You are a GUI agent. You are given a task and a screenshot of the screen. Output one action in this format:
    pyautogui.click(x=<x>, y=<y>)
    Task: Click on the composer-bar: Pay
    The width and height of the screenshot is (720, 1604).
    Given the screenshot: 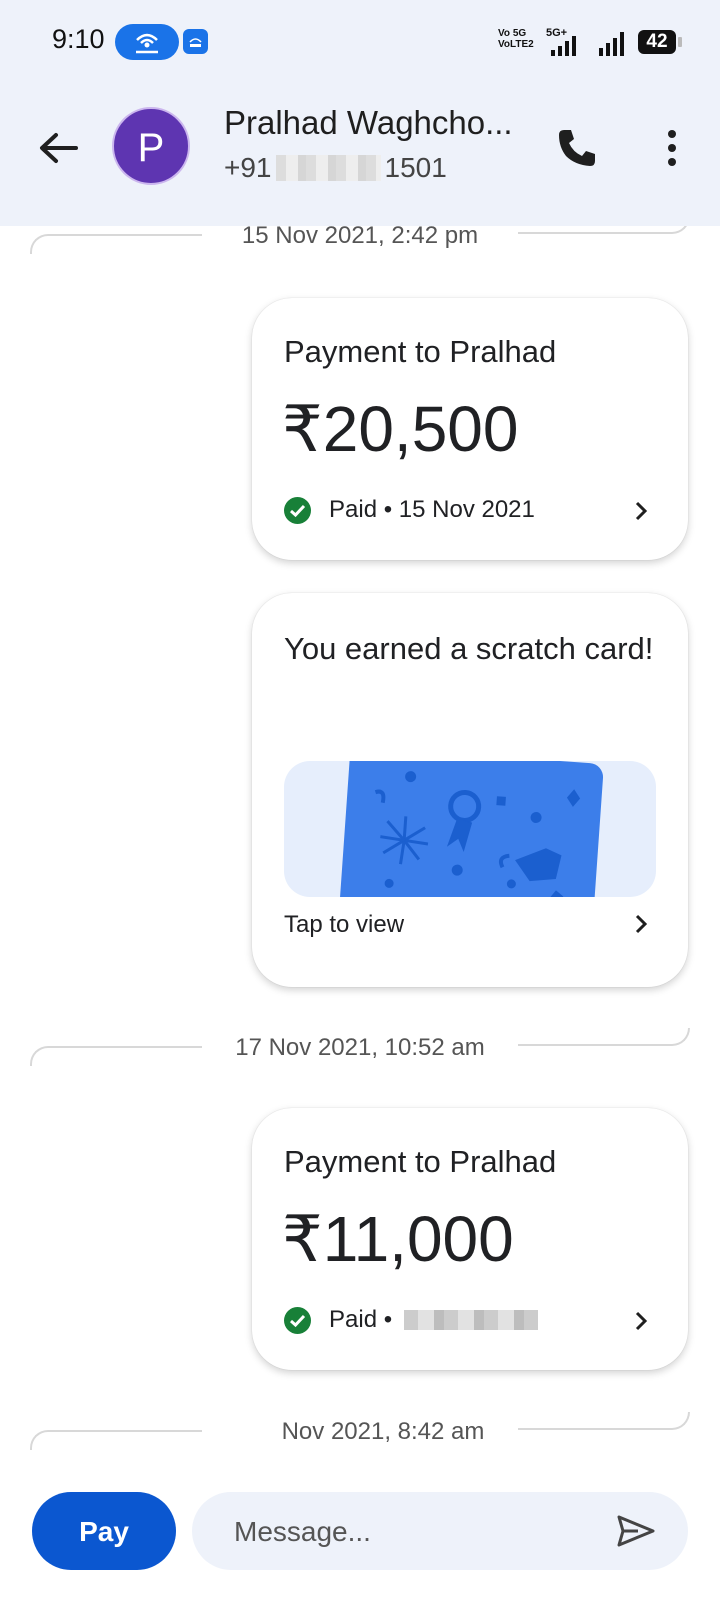 What is the action you would take?
    pyautogui.click(x=360, y=1532)
    